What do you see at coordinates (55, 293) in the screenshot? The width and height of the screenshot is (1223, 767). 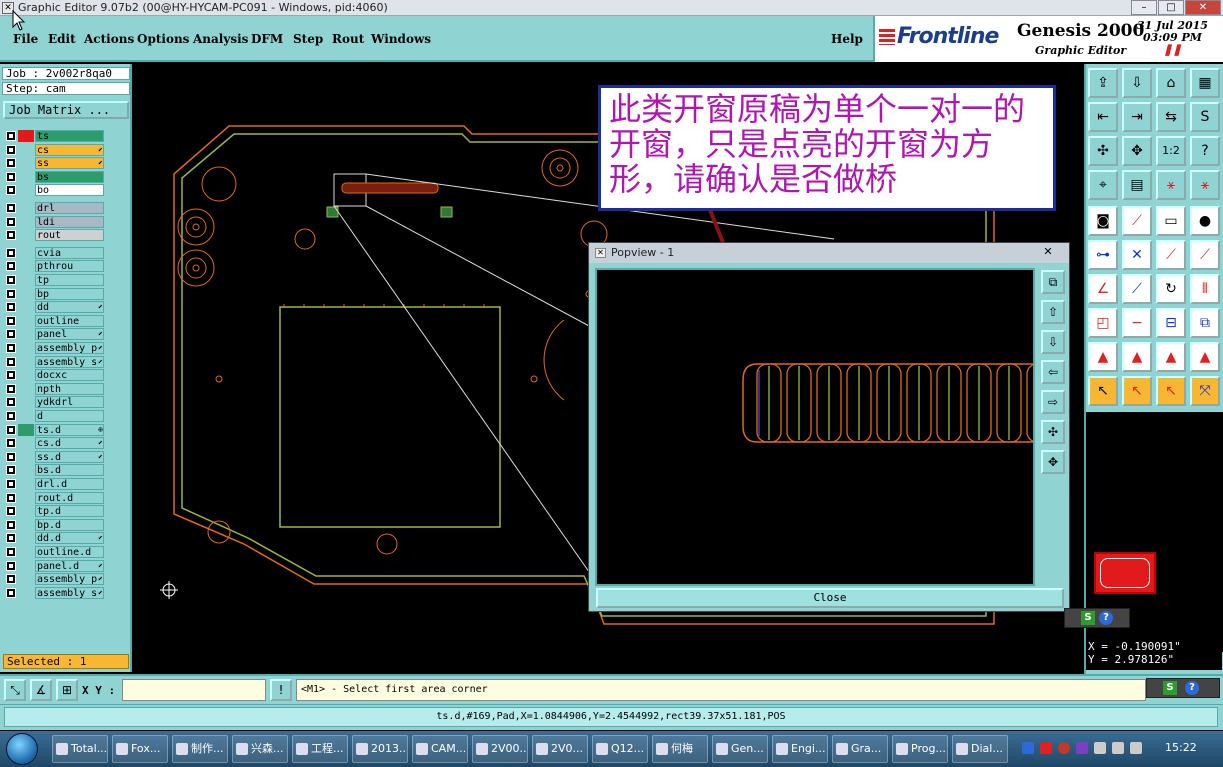 I see `layer-row: bp` at bounding box center [55, 293].